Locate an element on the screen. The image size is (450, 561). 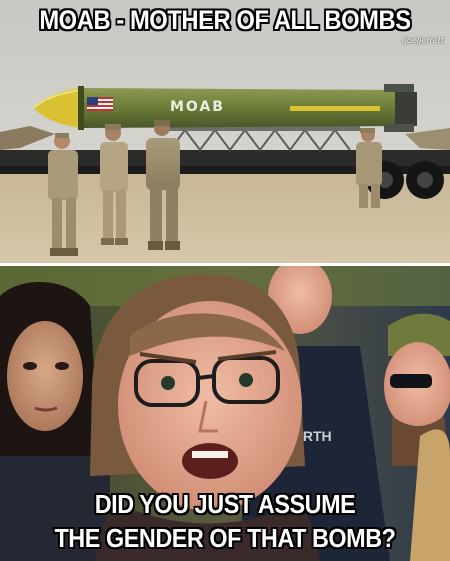
moab-bomb: MOAB is located at coordinates (225, 108).